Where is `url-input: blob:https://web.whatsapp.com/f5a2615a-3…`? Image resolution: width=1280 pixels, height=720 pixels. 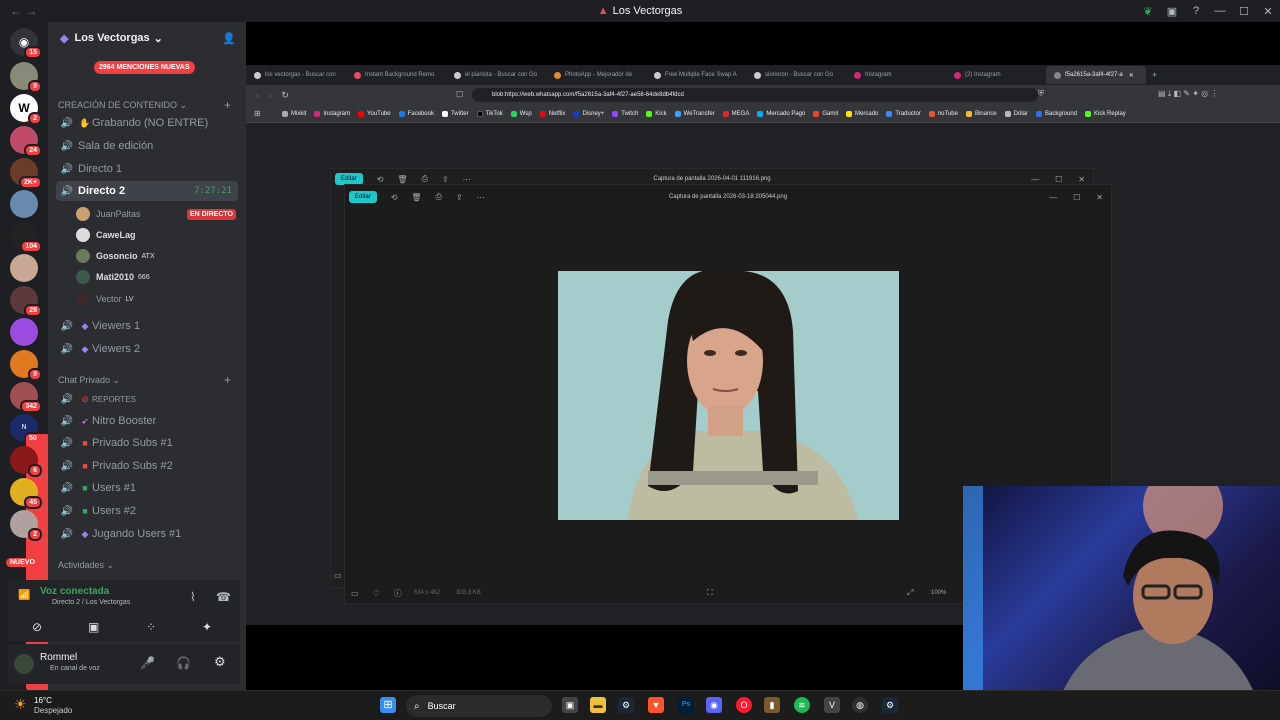 url-input: blob:https://web.whatsapp.com/f5a2615a-3… is located at coordinates (755, 95).